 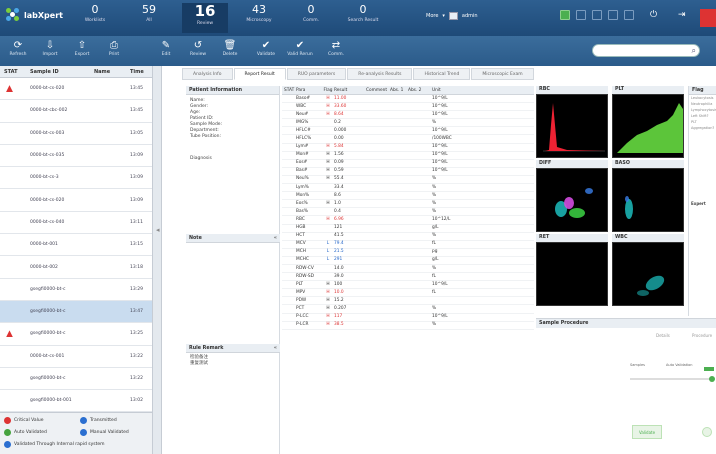 I want to click on graph-title-plt: PLT, so click(x=648, y=90).